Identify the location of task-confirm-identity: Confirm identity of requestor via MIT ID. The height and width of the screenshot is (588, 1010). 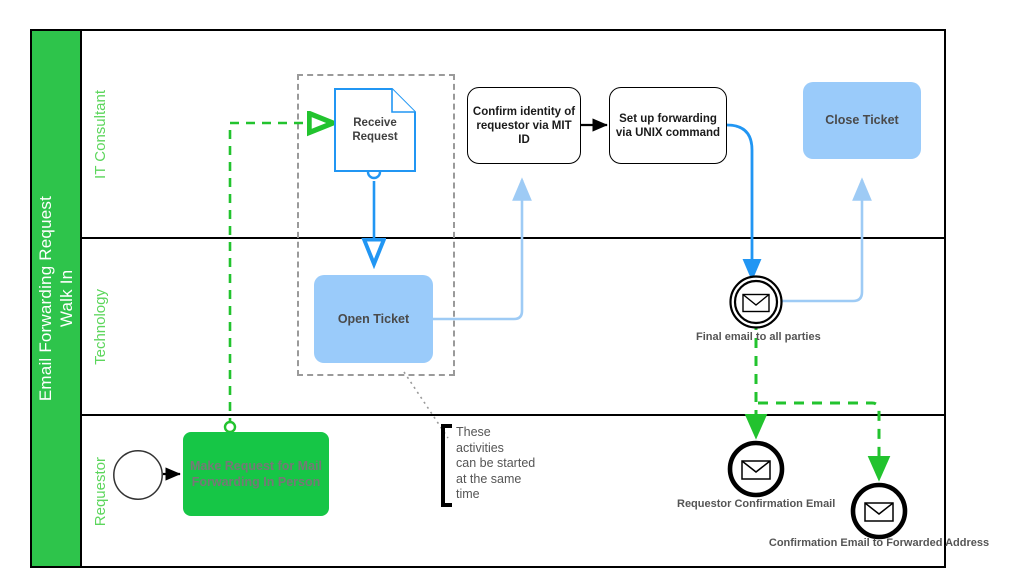
(524, 125).